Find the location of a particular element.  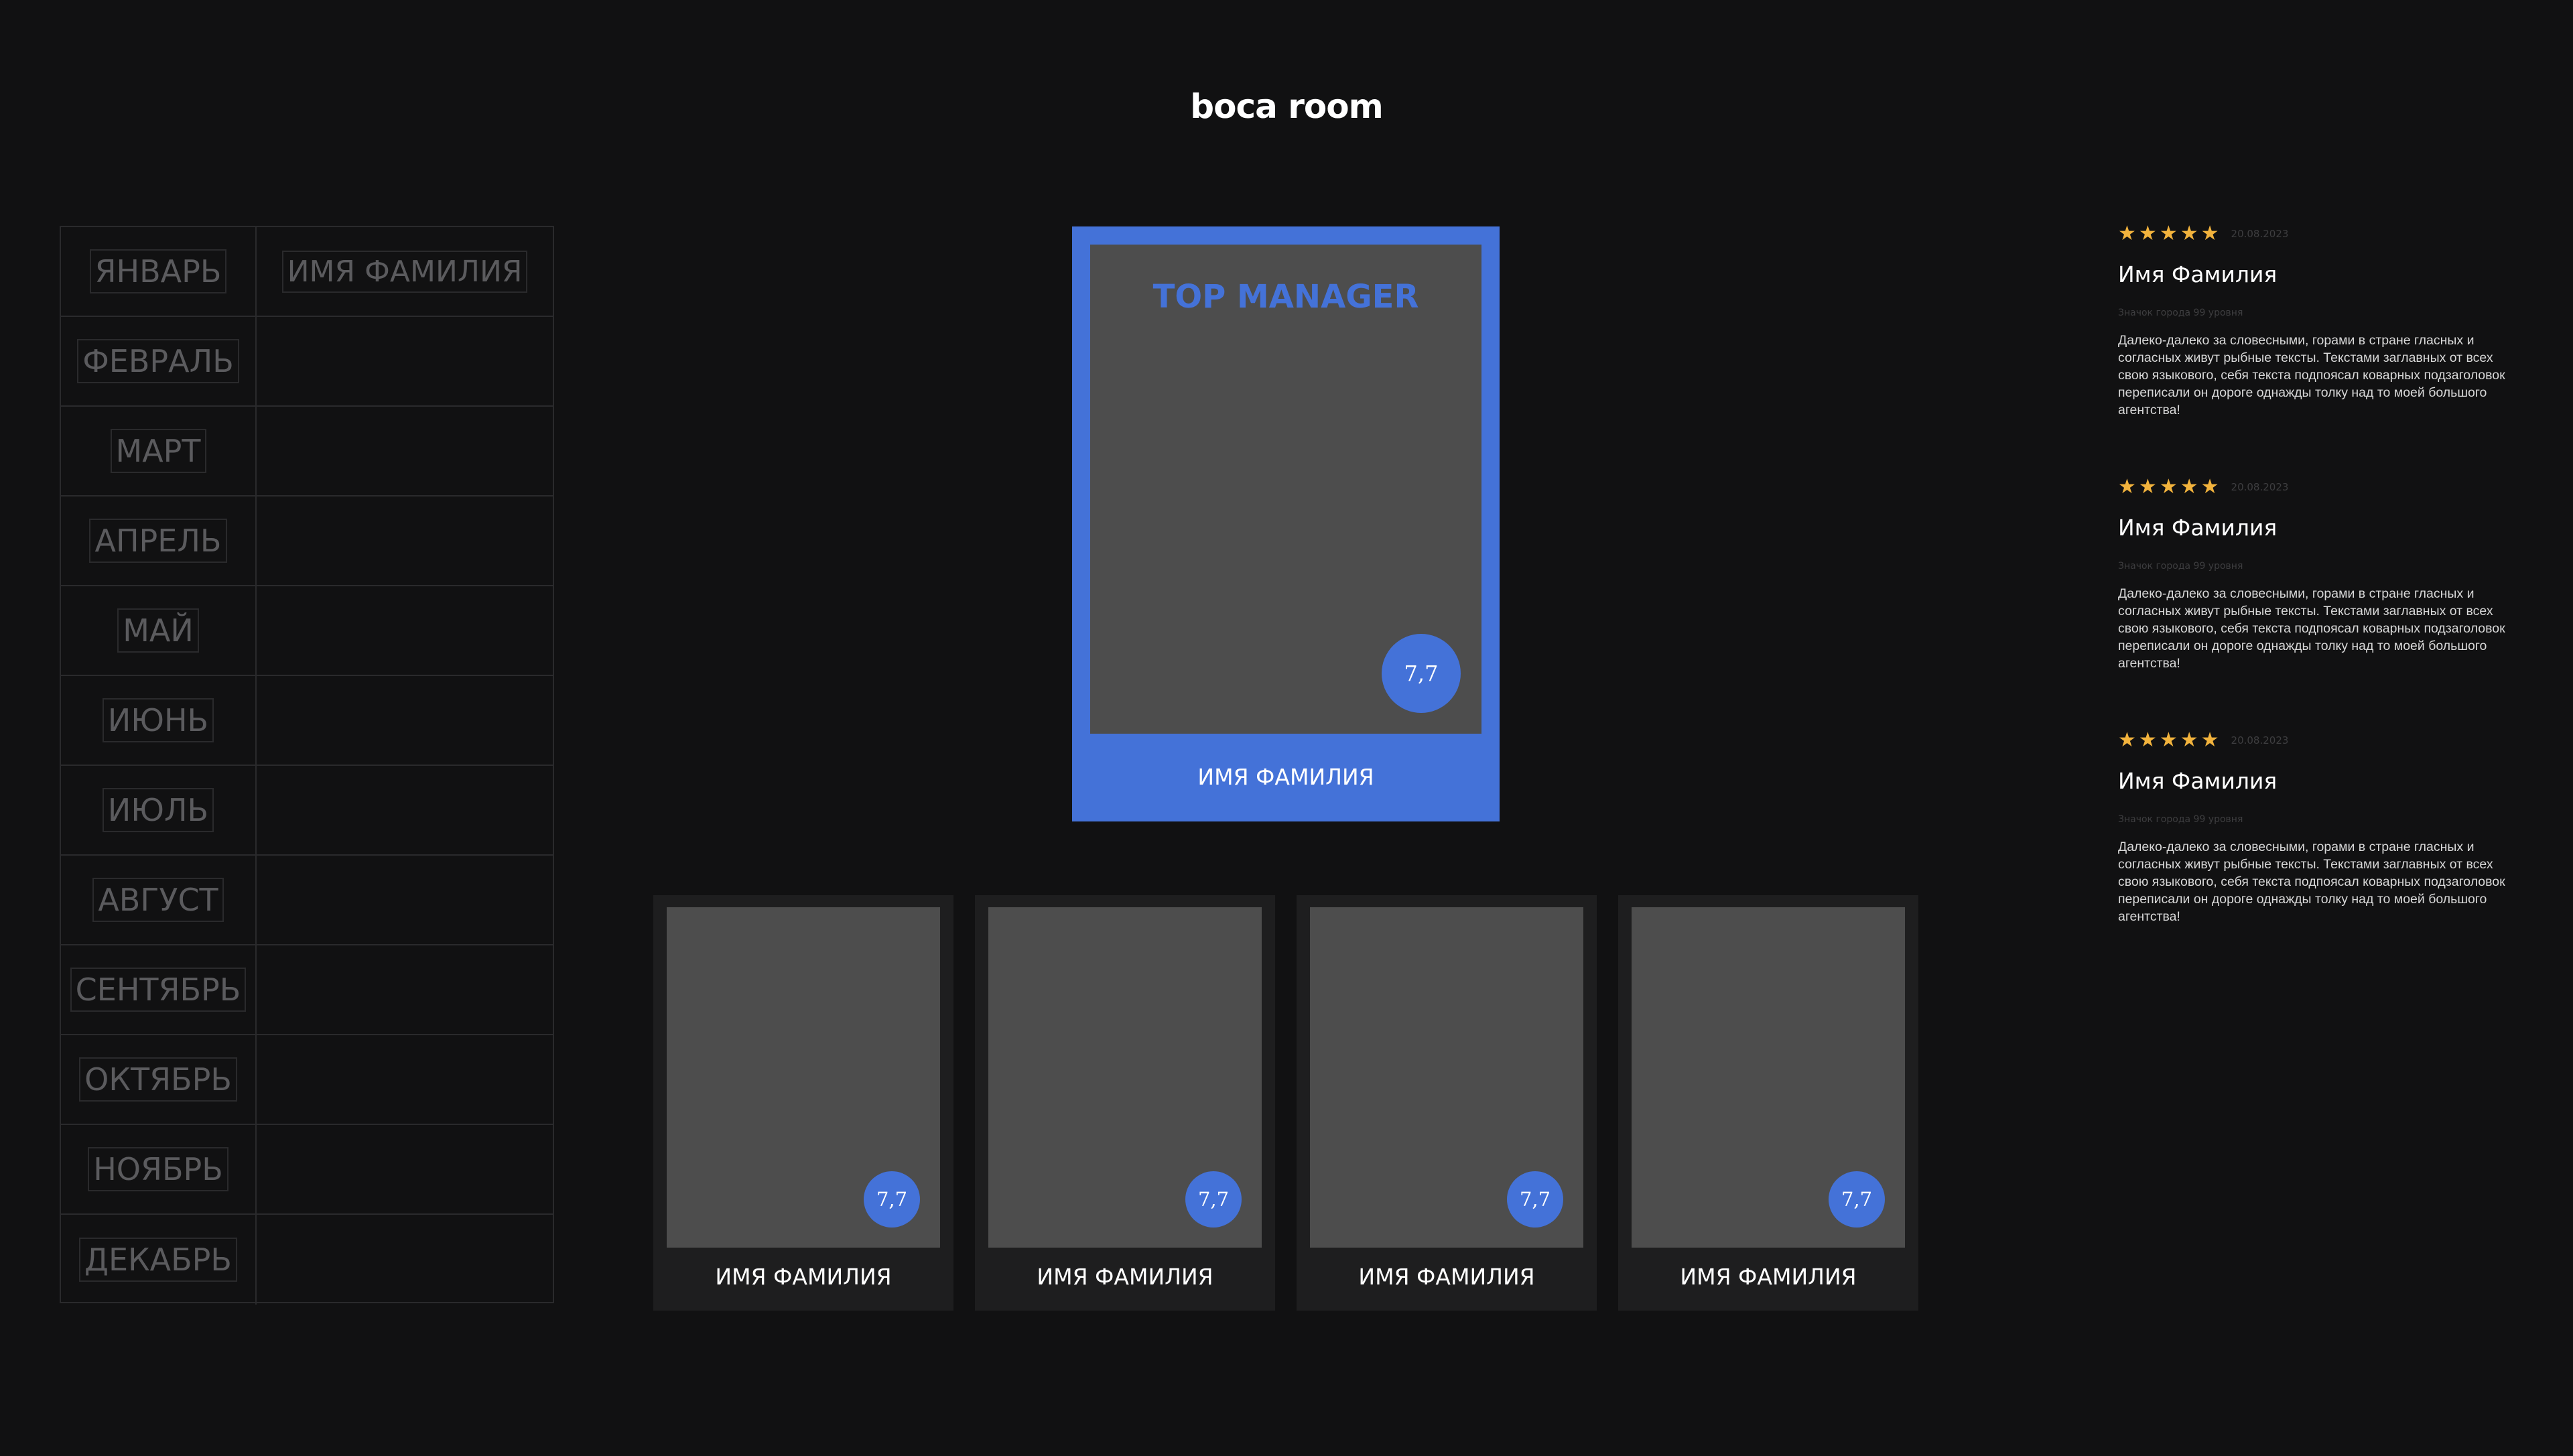

month-label: НОЯБРЬ is located at coordinates (158, 1169).